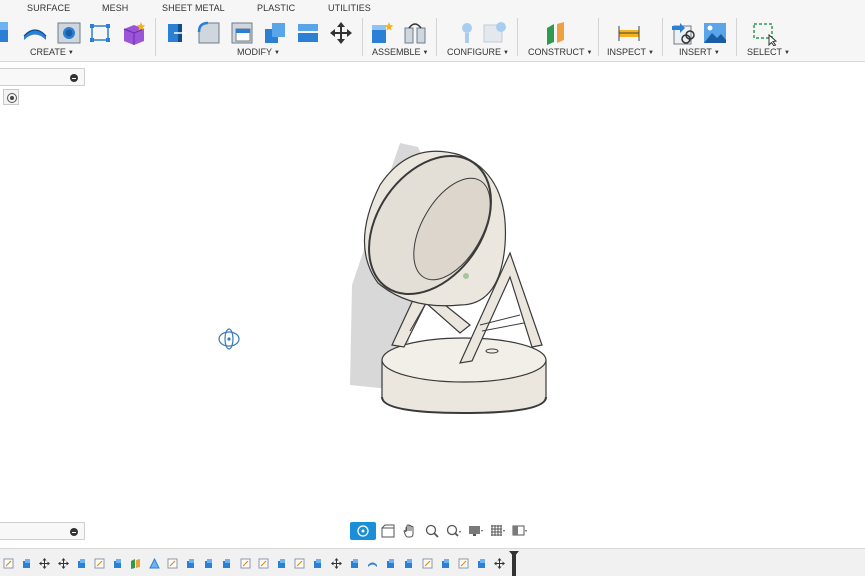 This screenshot has width=865, height=576. I want to click on assemble-label: ASSEMBLE, so click(396, 52).